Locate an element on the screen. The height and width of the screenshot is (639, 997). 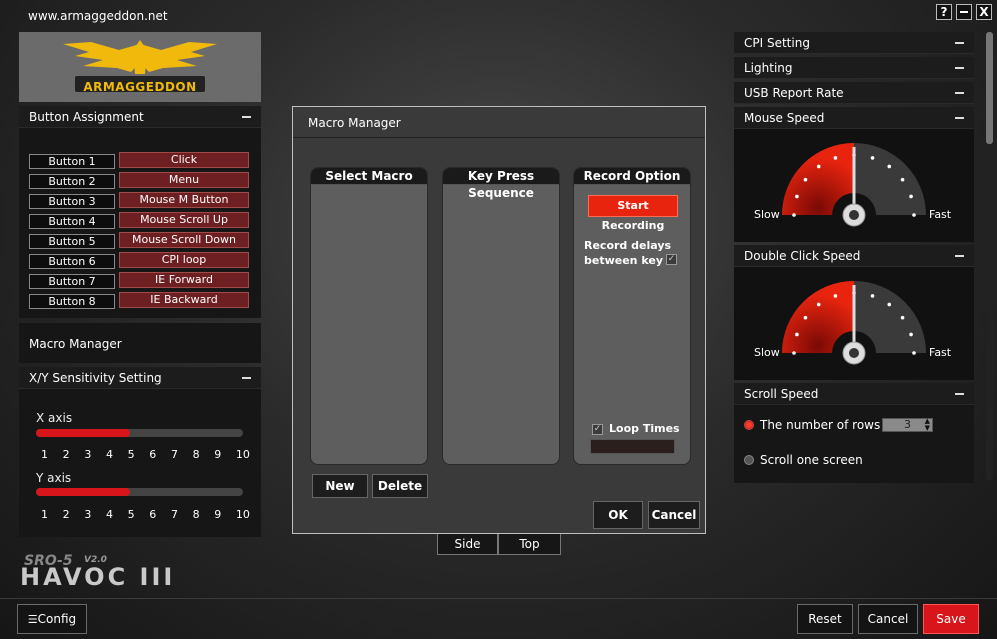
scroll-speed-title: Scroll Speed is located at coordinates (781, 393).